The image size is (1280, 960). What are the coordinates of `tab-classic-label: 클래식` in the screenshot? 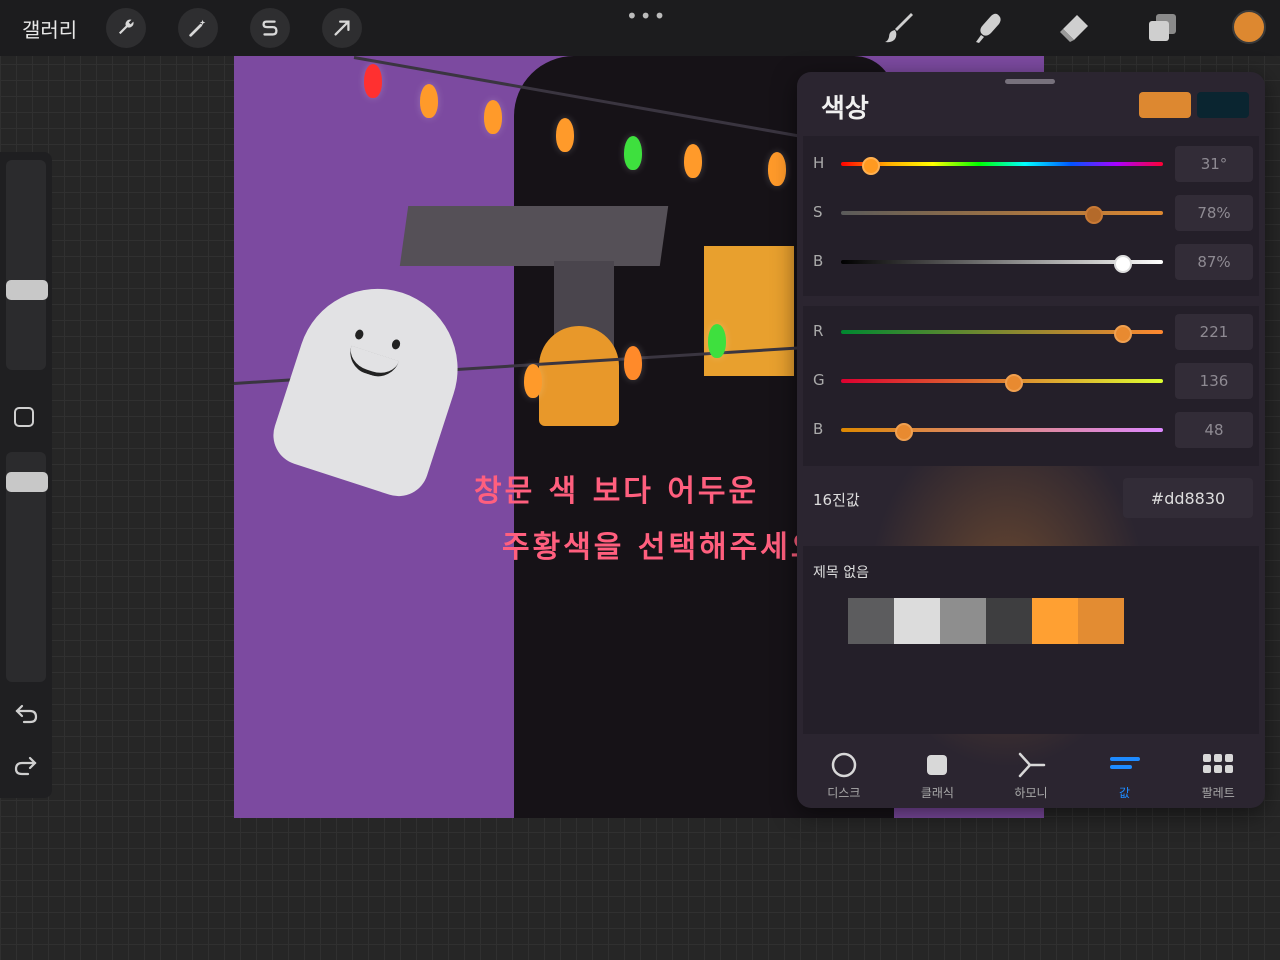 It's located at (937, 793).